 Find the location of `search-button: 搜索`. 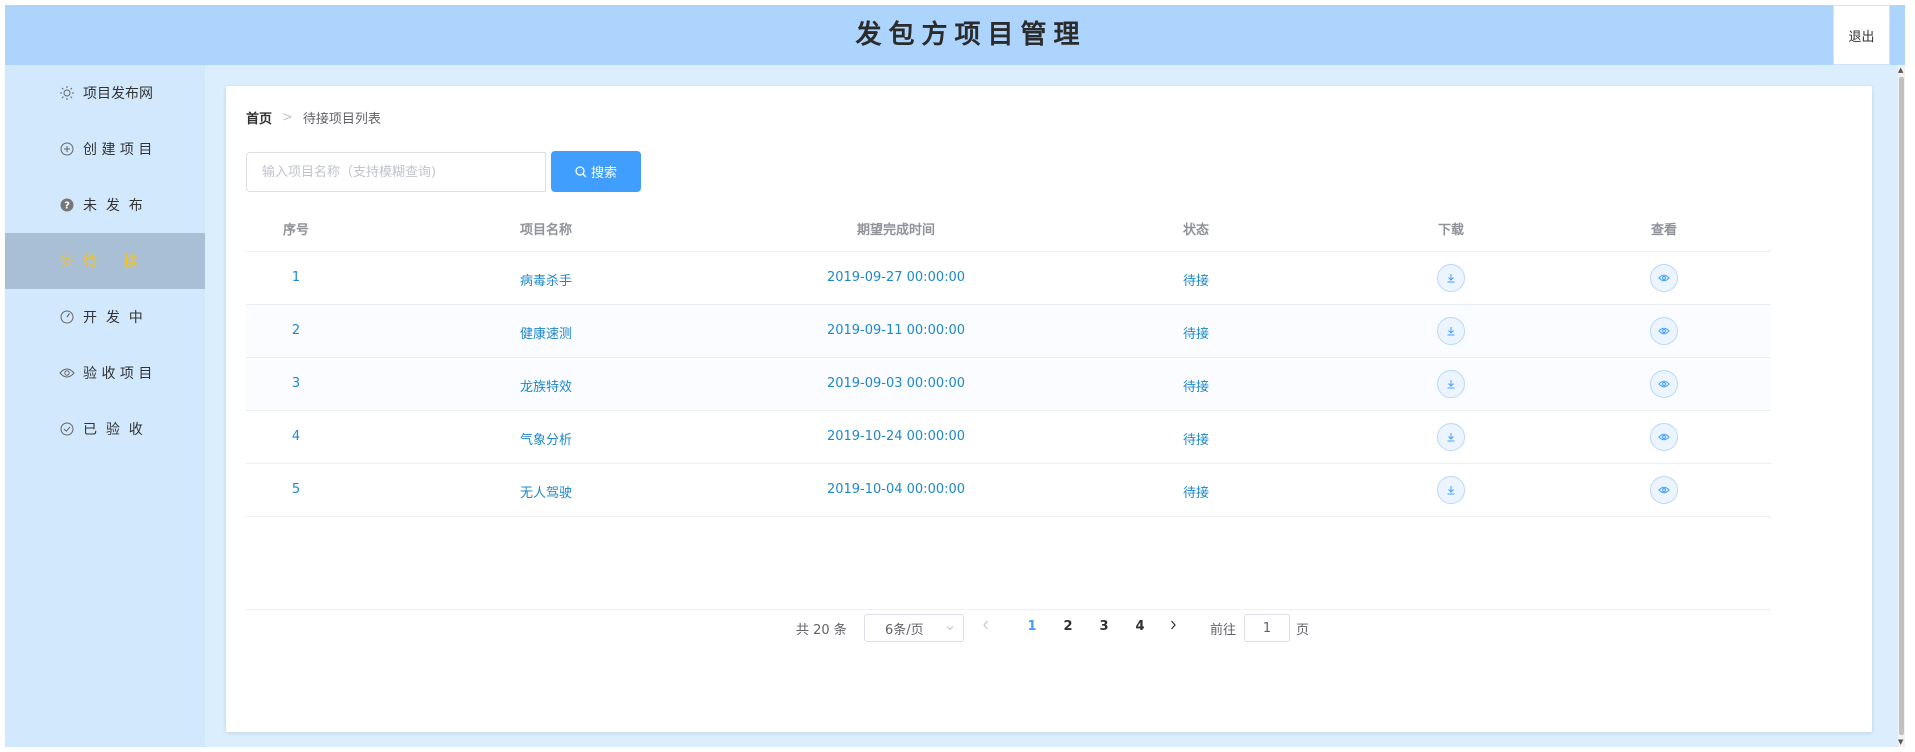

search-button: 搜索 is located at coordinates (596, 171).